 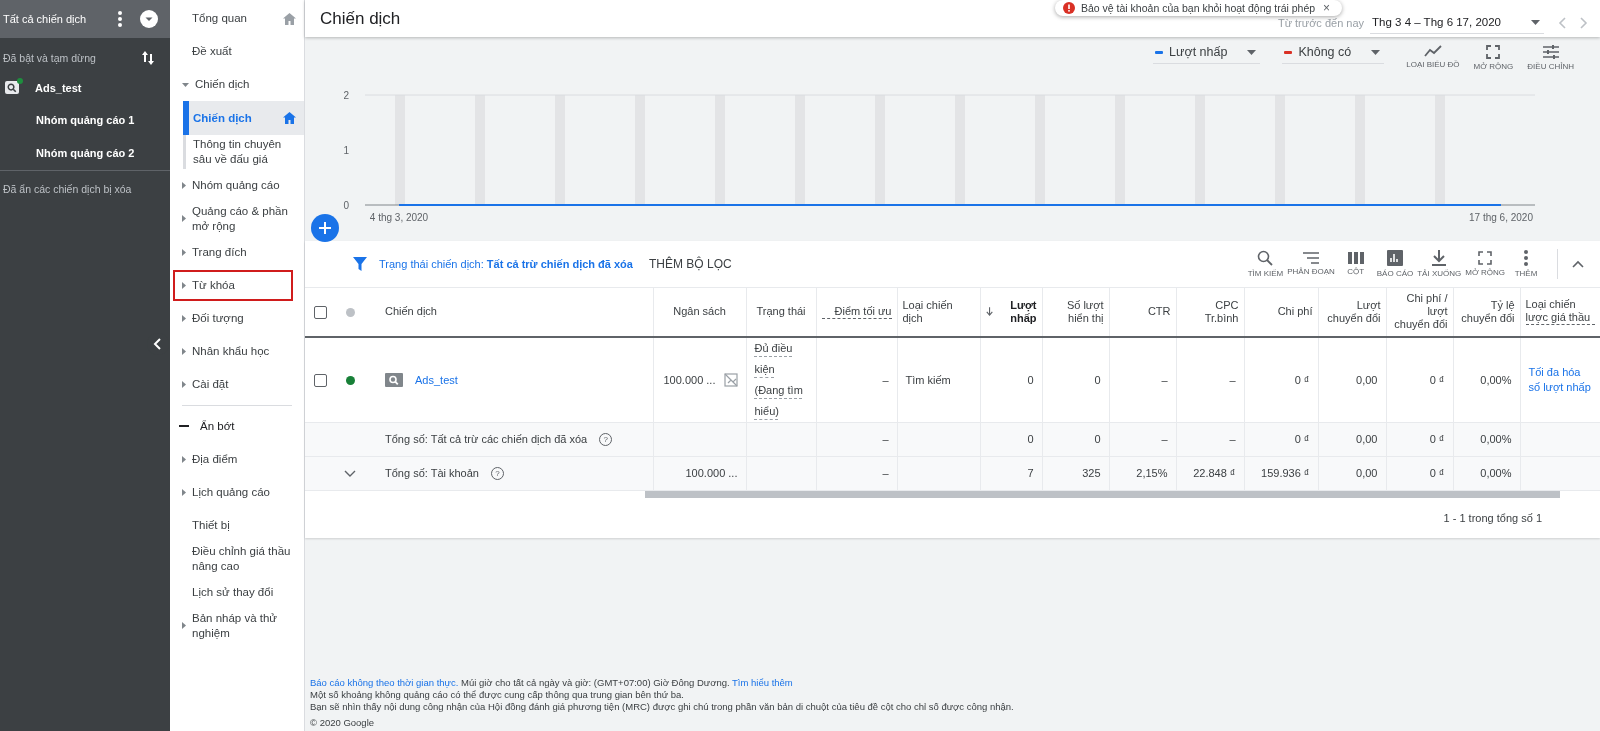 I want to click on report-icon, so click(x=1395, y=258).